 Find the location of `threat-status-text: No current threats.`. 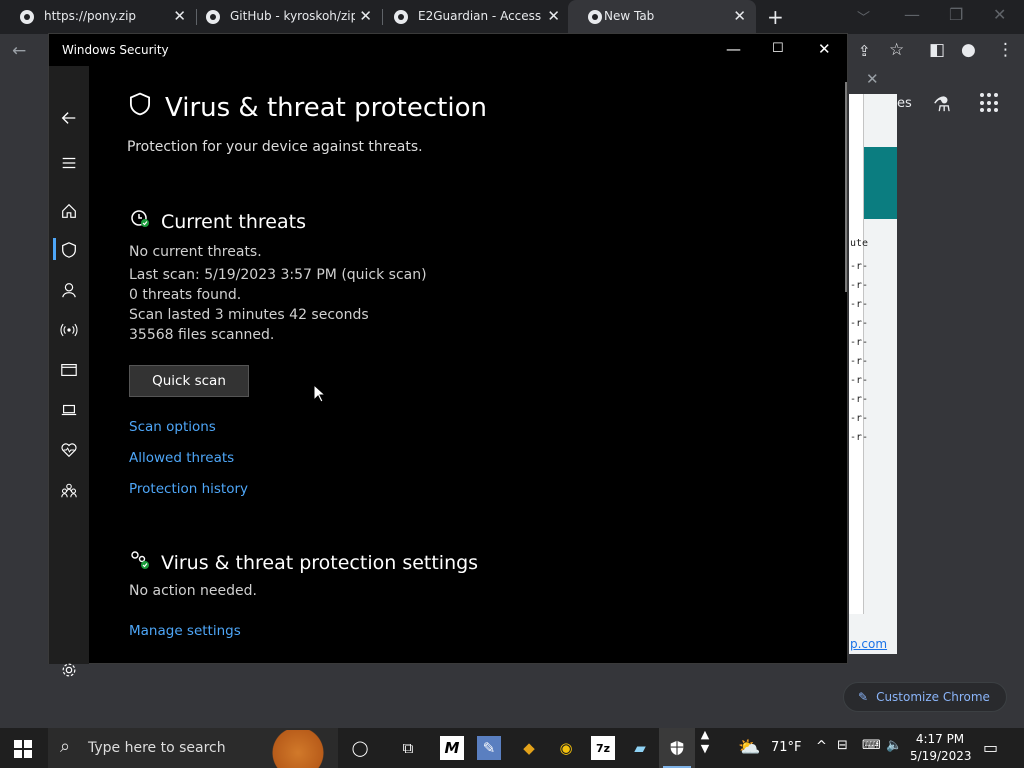

threat-status-text: No current threats. is located at coordinates (195, 252).